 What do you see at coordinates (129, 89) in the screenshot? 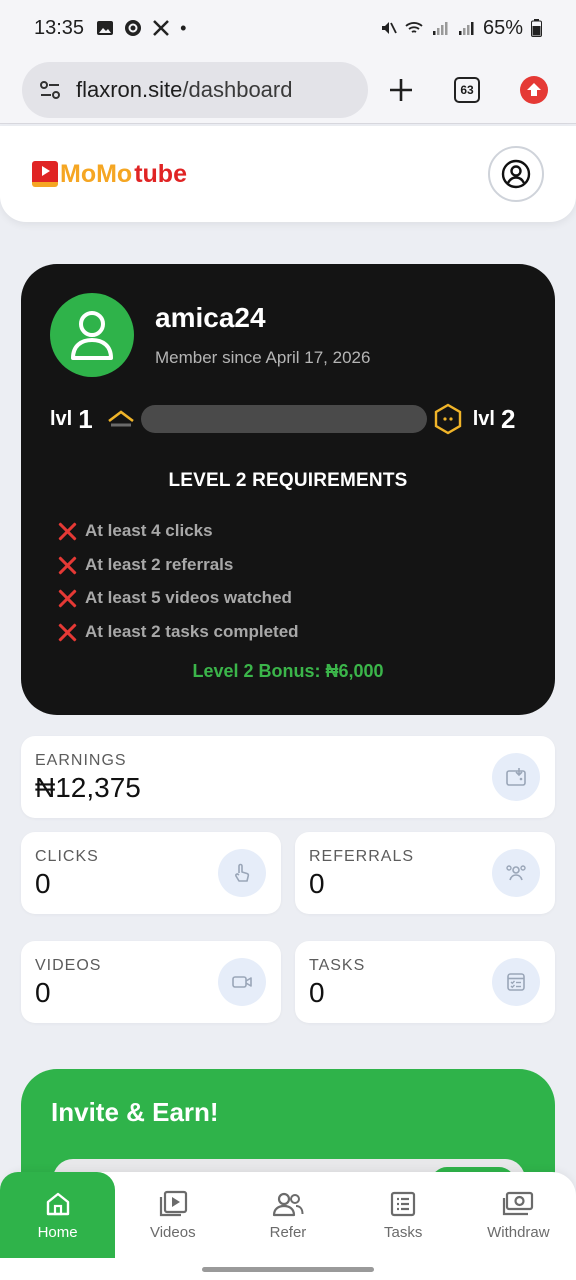
I see `url-domain: flaxron.site` at bounding box center [129, 89].